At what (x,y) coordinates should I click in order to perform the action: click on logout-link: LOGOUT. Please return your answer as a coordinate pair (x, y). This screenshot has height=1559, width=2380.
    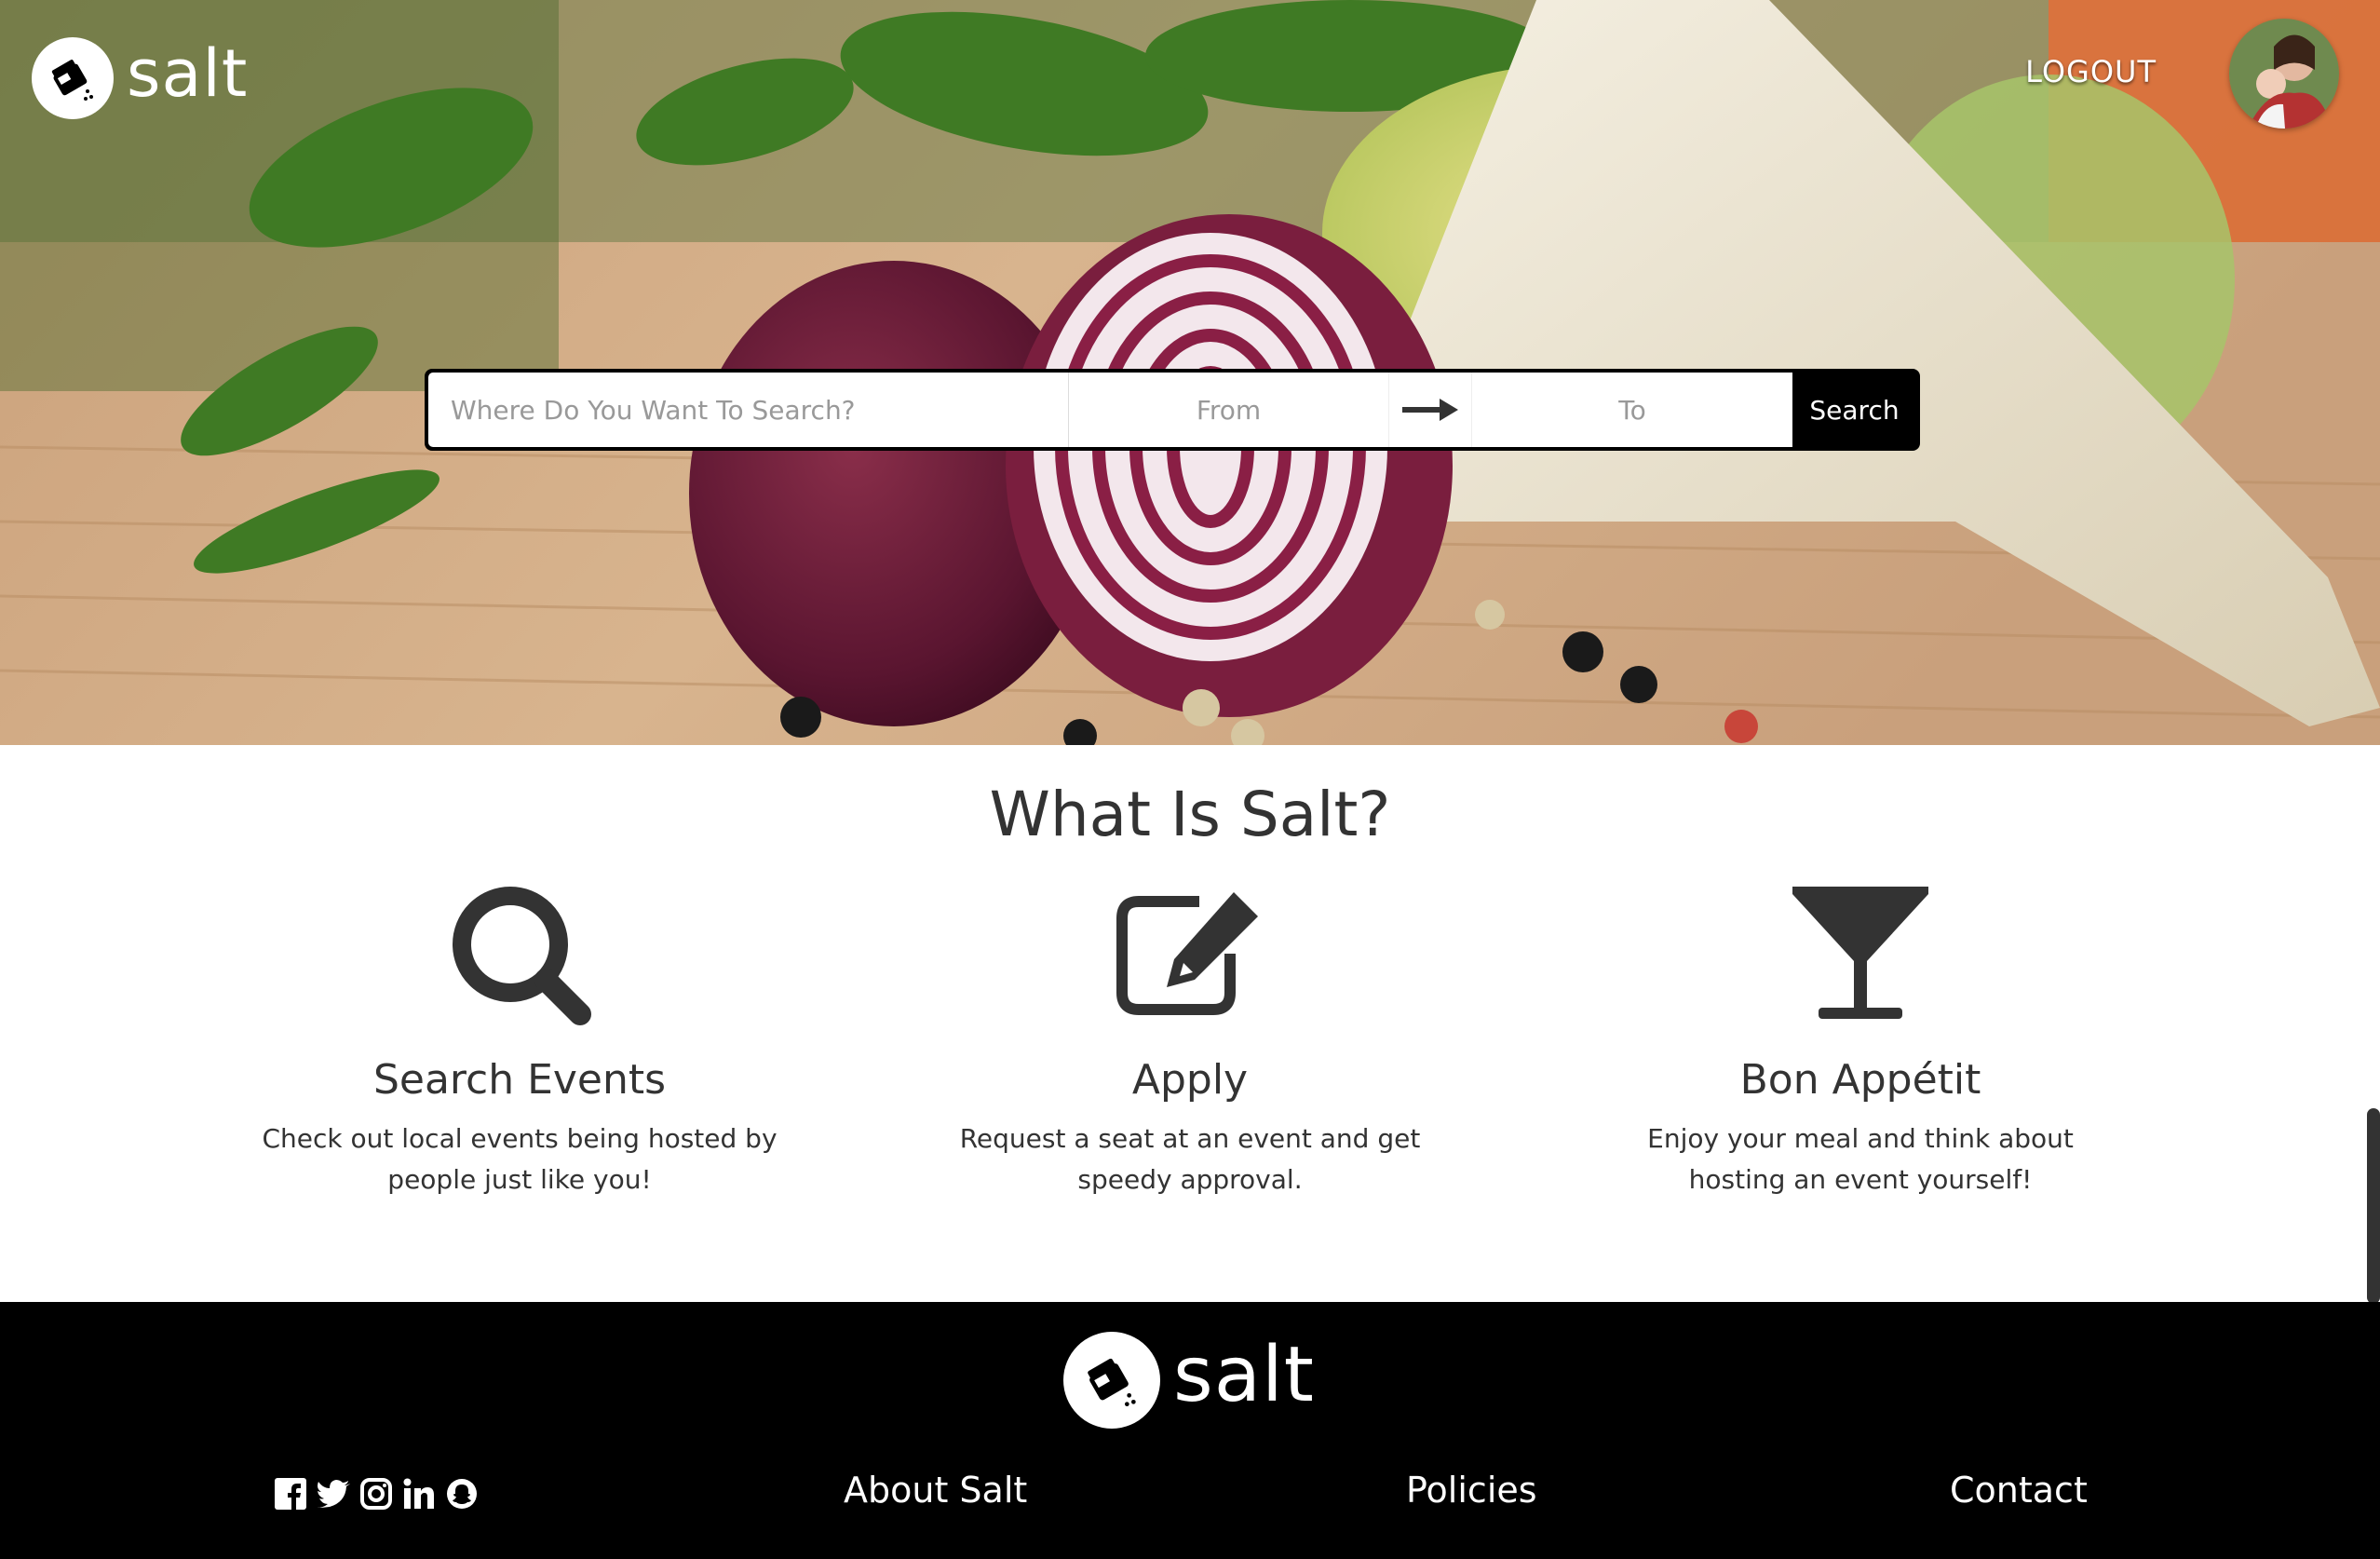
    Looking at the image, I should click on (2091, 71).